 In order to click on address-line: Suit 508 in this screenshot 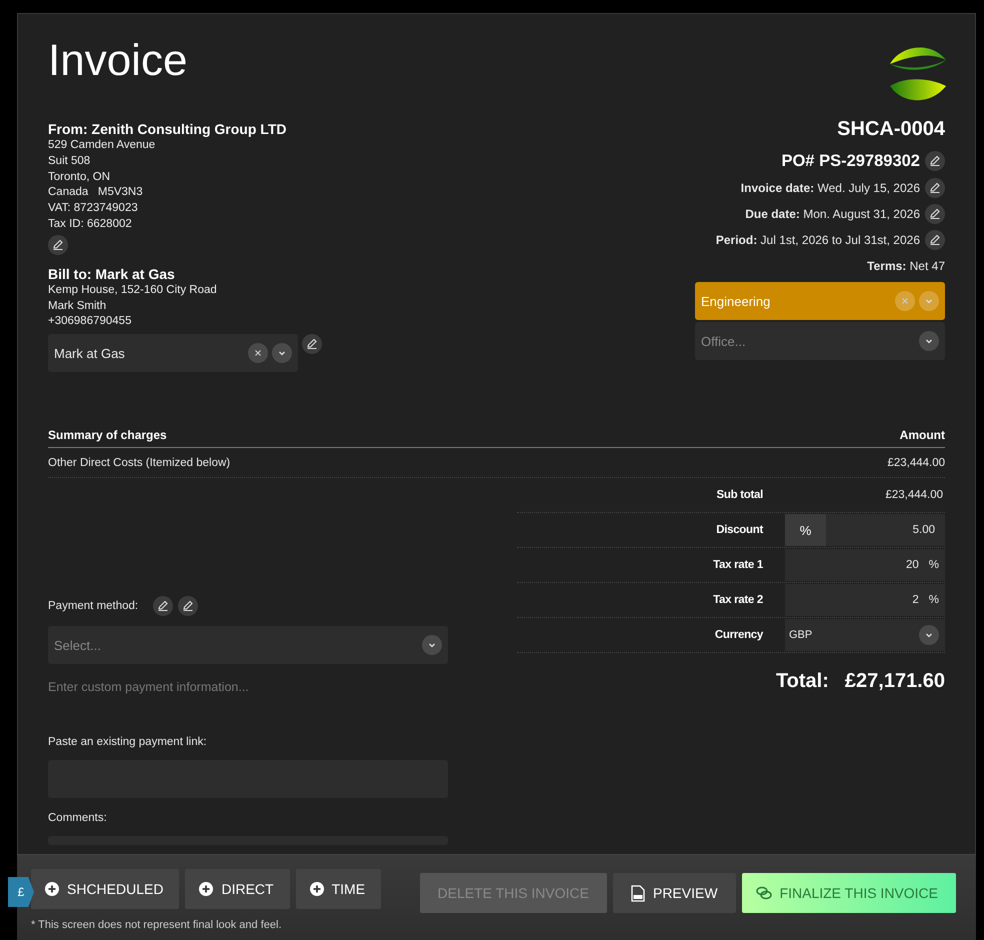, I will do `click(70, 161)`.